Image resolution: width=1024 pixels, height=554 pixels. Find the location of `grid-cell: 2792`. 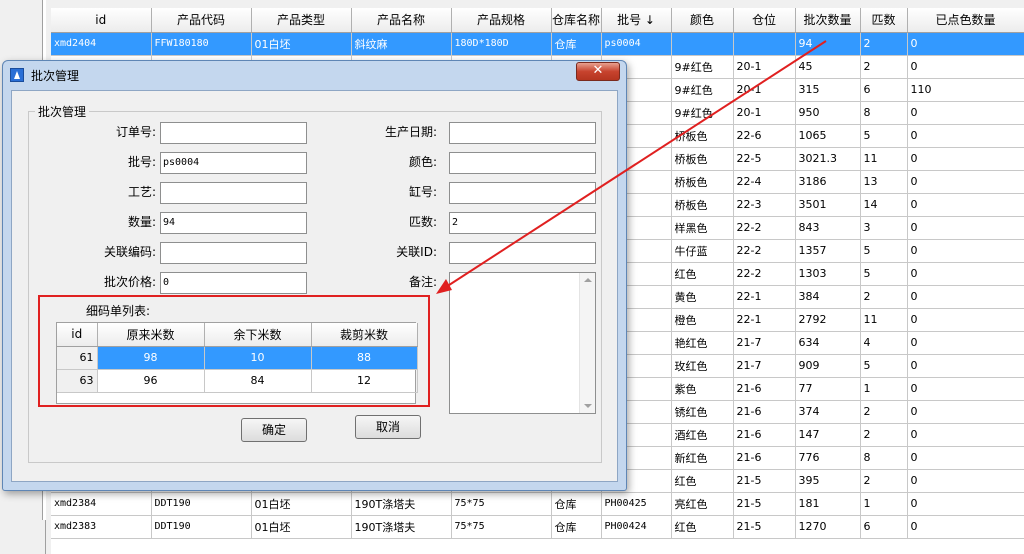

grid-cell: 2792 is located at coordinates (828, 320).